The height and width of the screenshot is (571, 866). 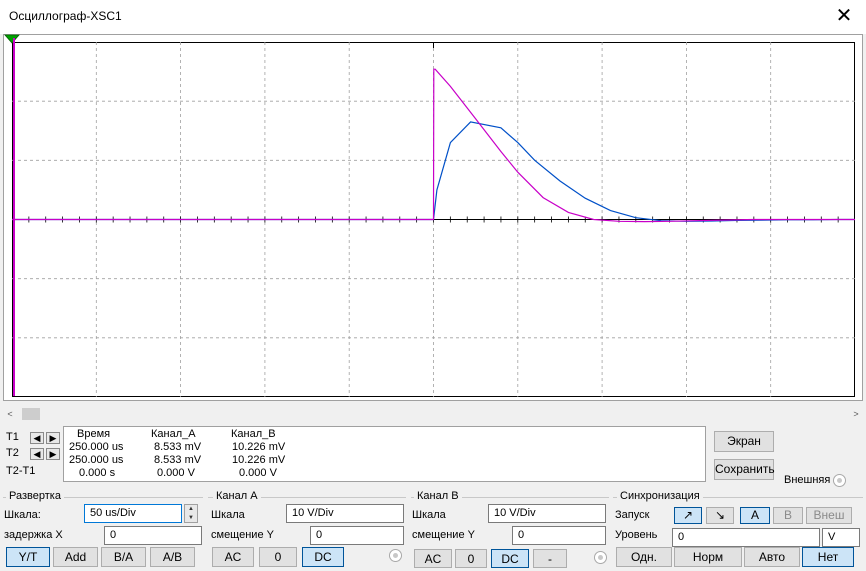 I want to click on cursor-t1-line, so click(x=14, y=217).